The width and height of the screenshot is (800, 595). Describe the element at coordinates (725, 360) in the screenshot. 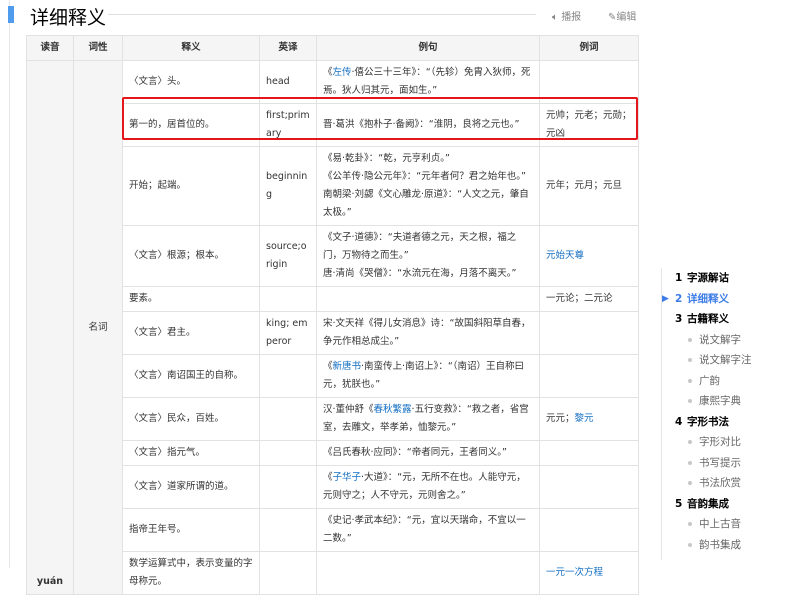

I see `toc-label: 说文解字注` at that location.